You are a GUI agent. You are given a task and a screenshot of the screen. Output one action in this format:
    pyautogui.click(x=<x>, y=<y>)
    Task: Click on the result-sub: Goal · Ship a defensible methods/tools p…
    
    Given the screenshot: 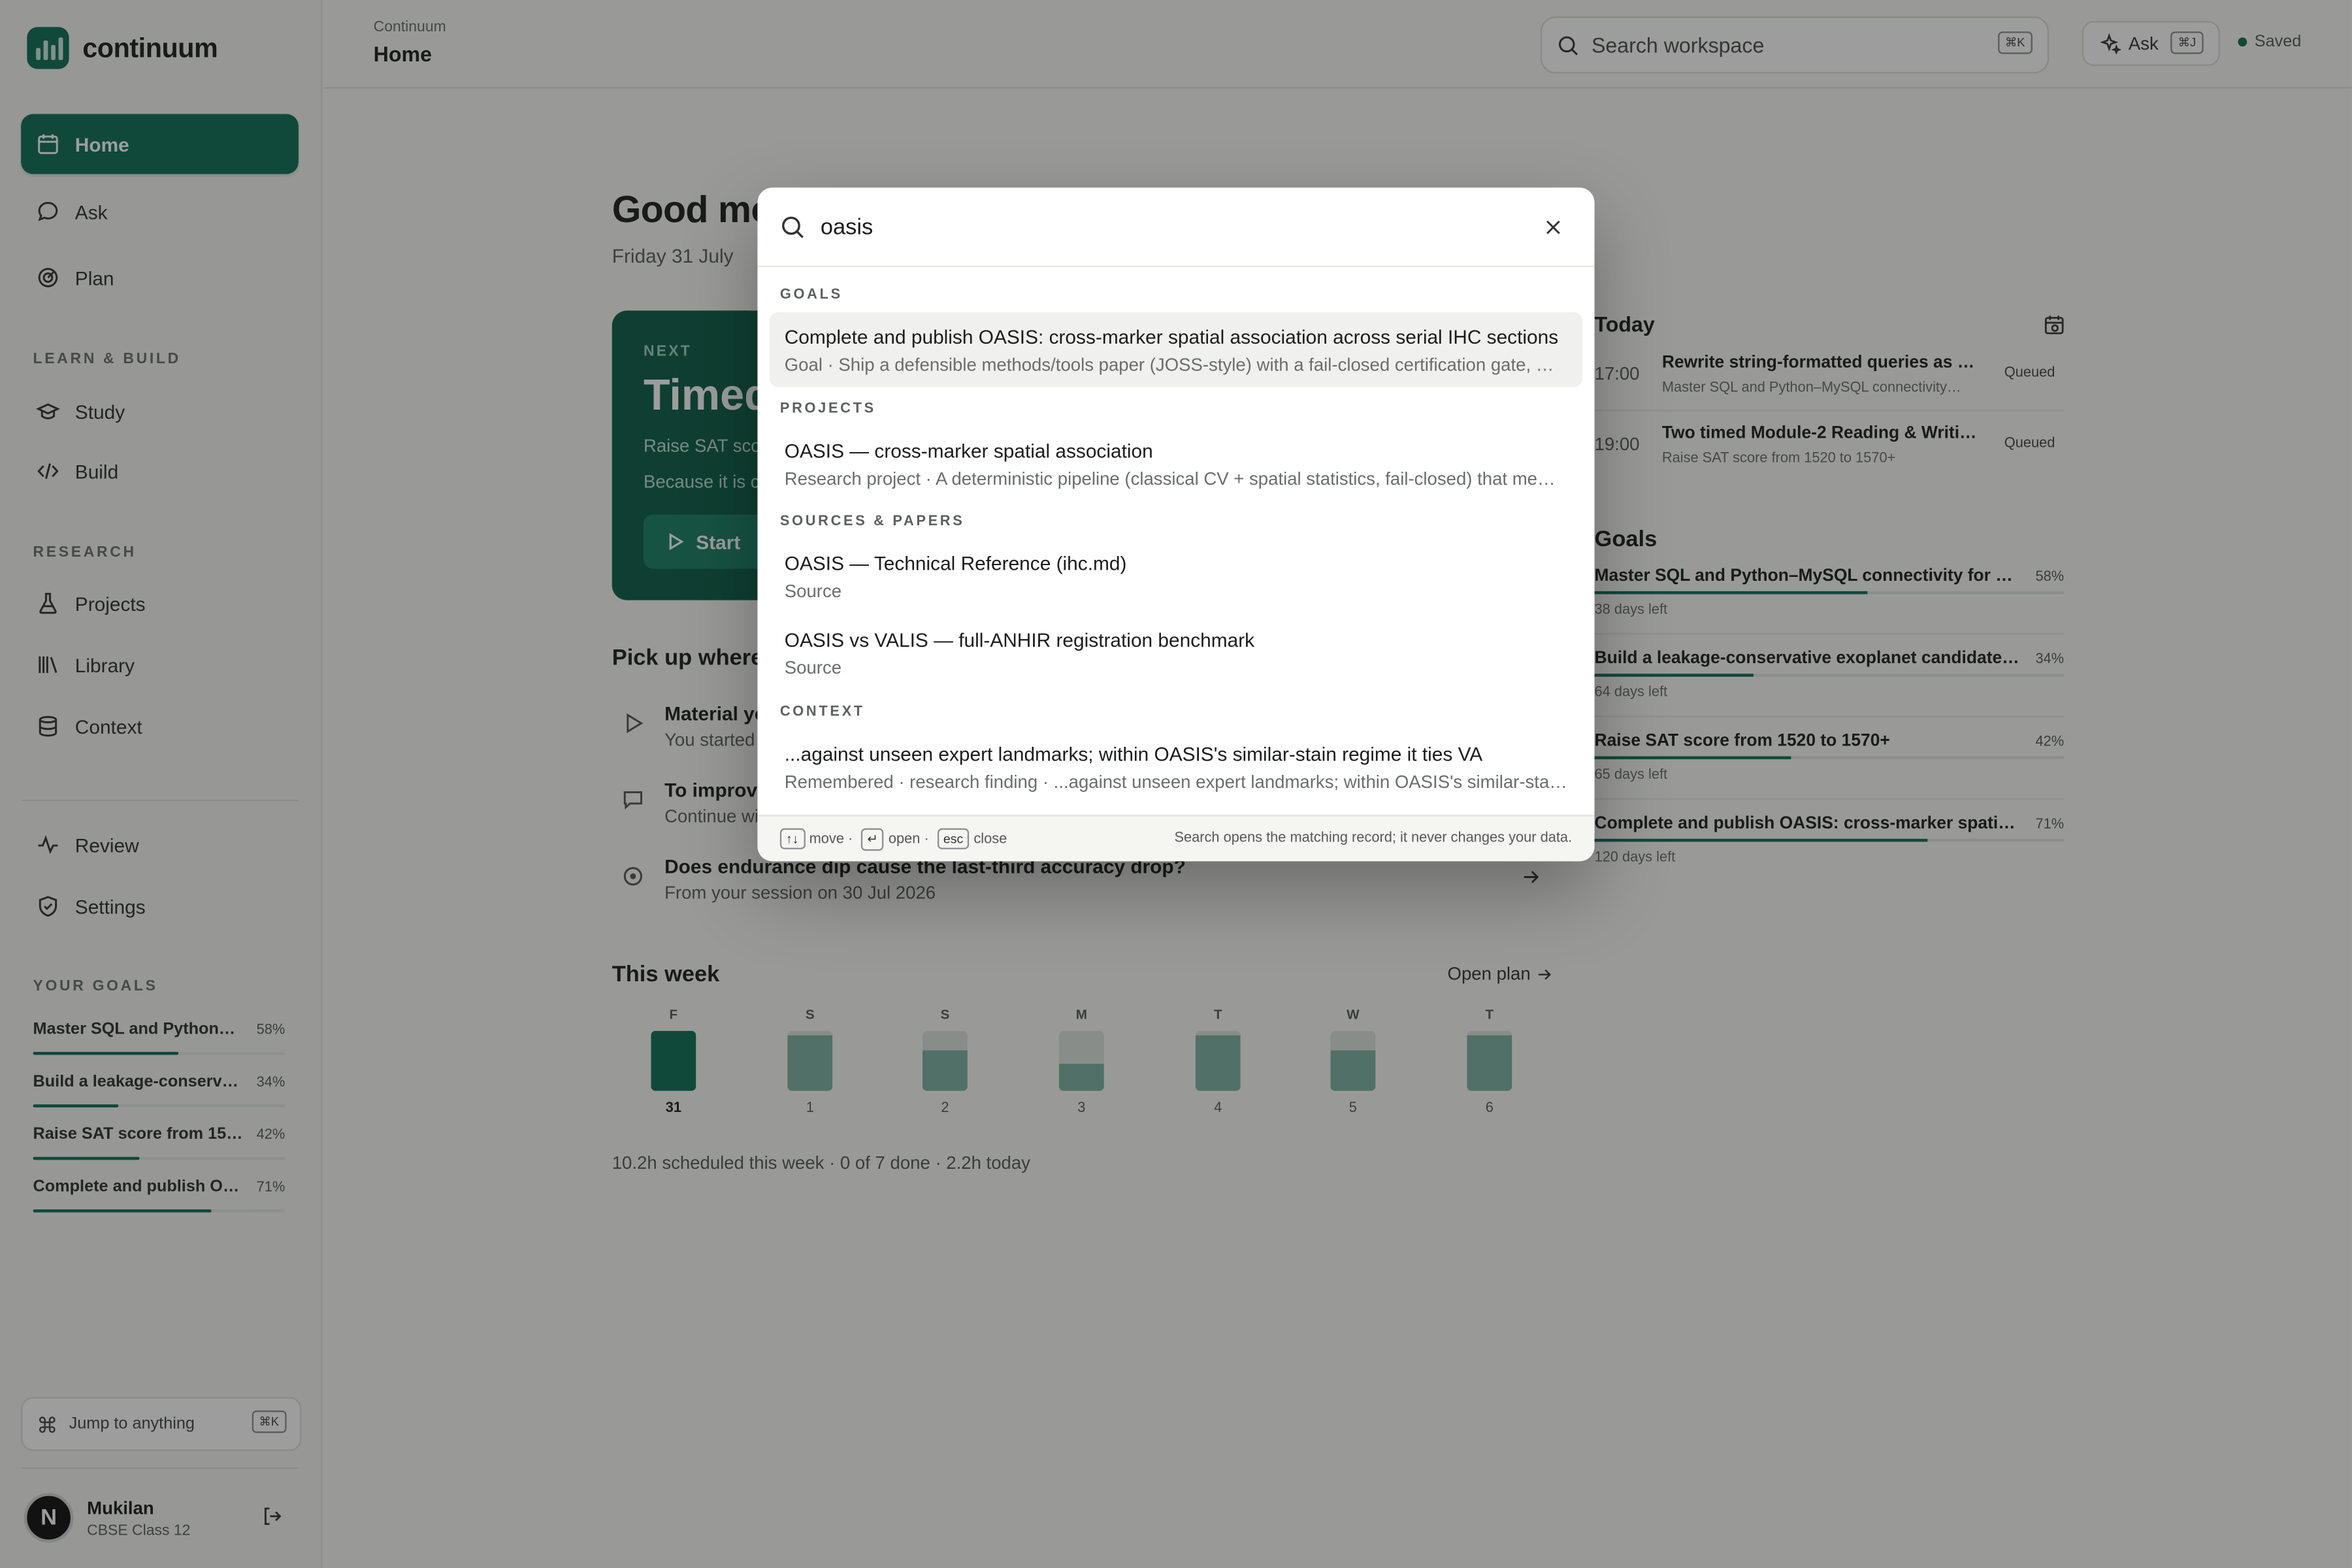 What is the action you would take?
    pyautogui.click(x=1169, y=365)
    